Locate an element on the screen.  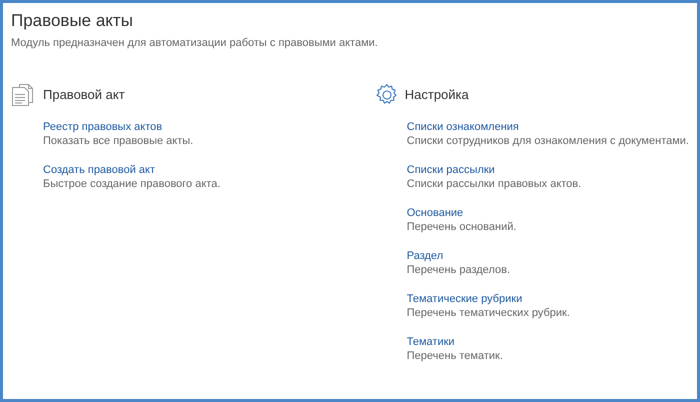
link-description: Списки сотрудников для ознакомления с документами. is located at coordinates (547, 141).